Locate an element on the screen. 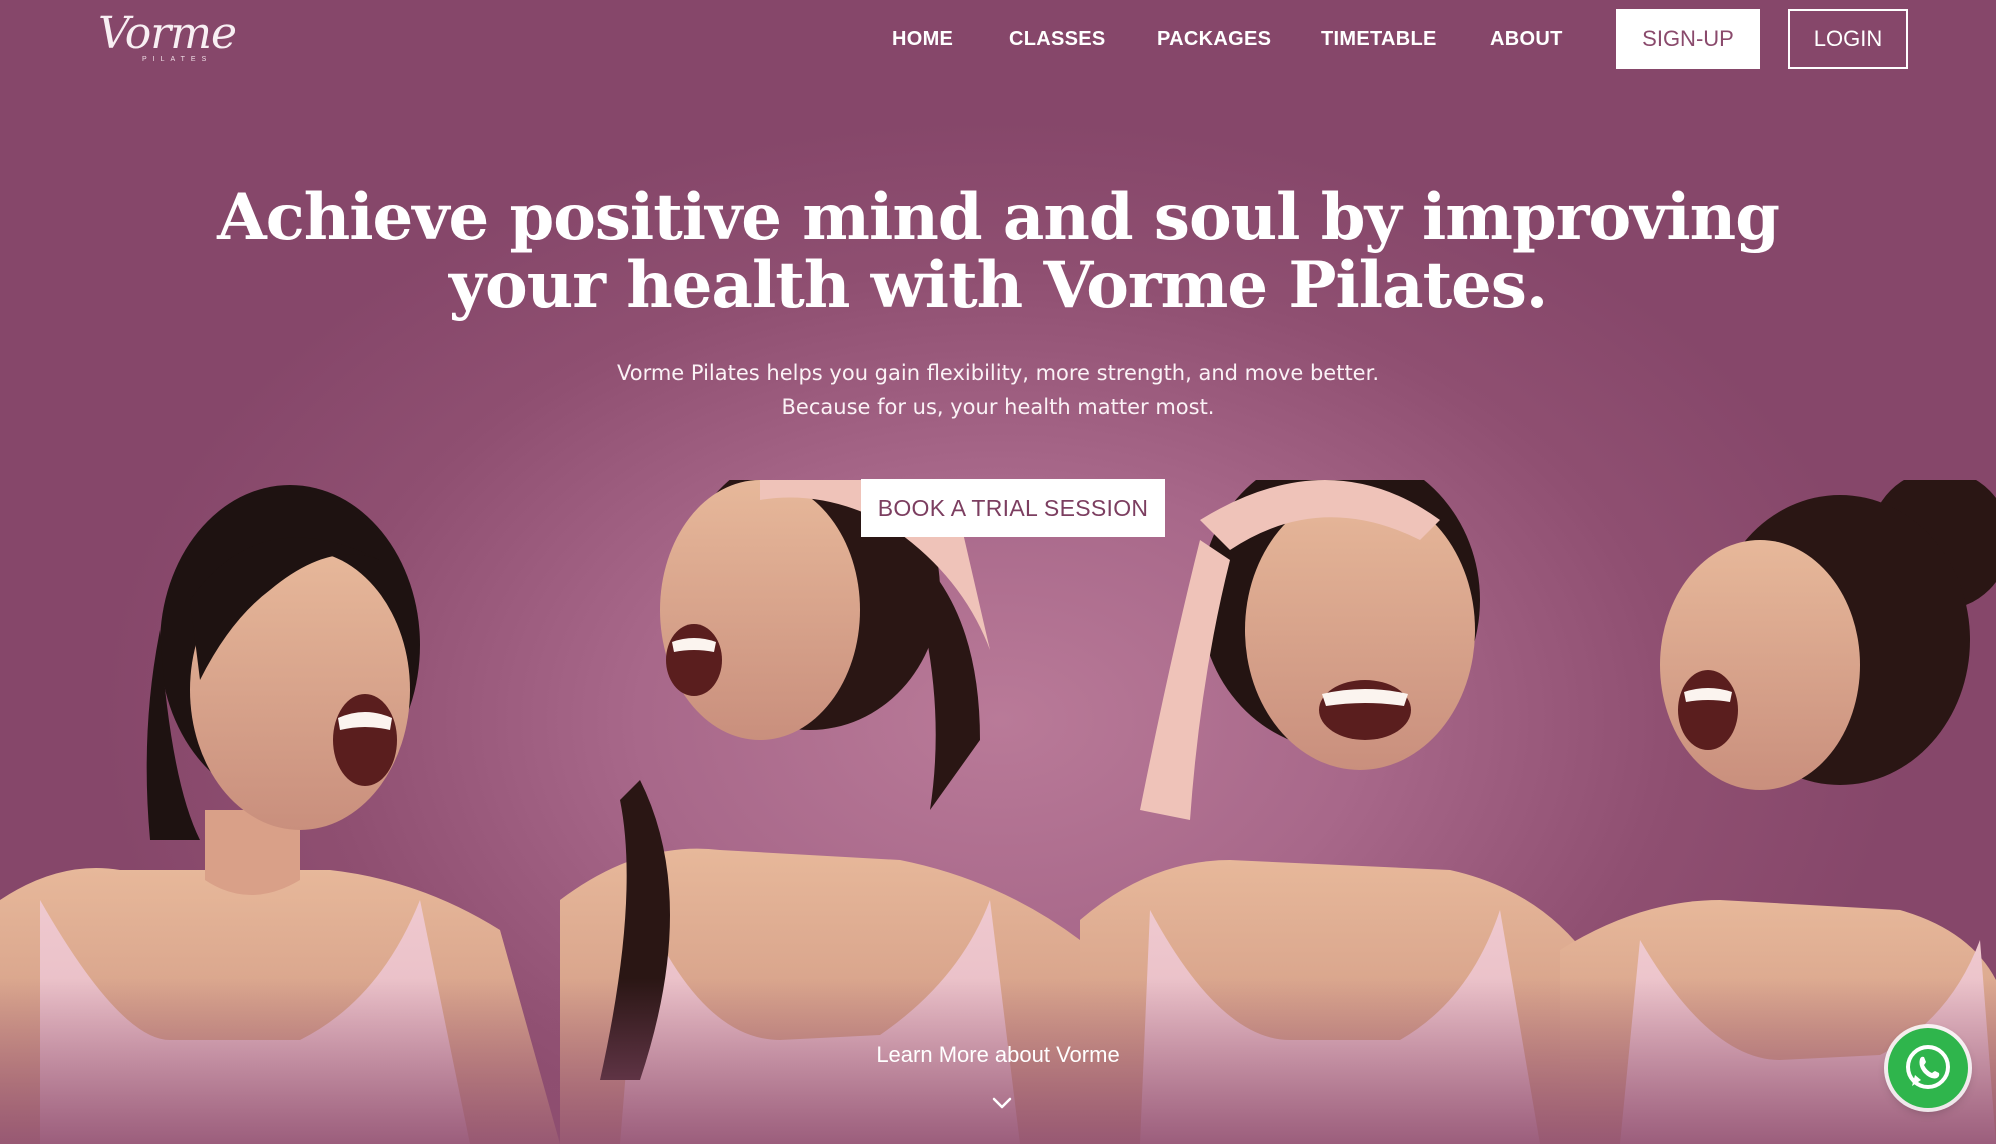  book-trial-button: BOOK A TRIAL SESSION is located at coordinates (1013, 508).